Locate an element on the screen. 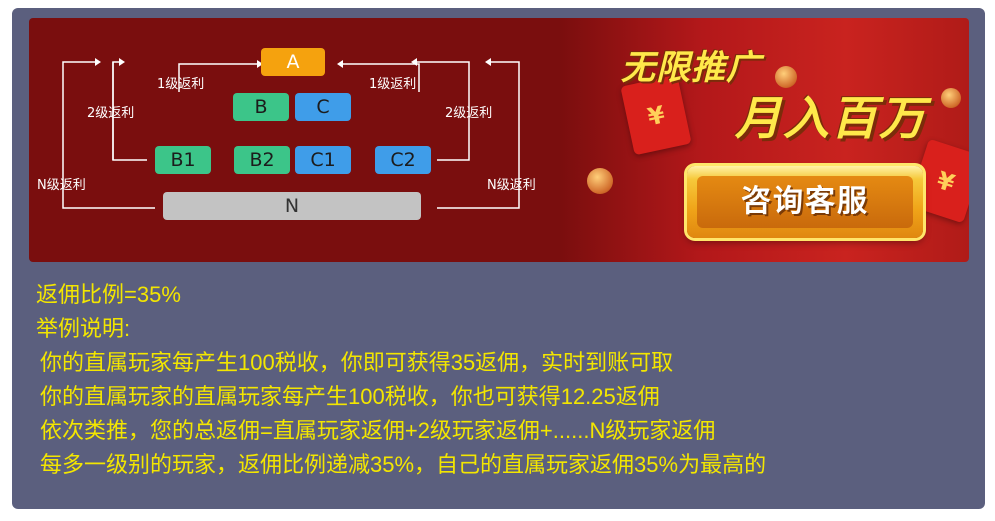  node-a: A is located at coordinates (293, 62).